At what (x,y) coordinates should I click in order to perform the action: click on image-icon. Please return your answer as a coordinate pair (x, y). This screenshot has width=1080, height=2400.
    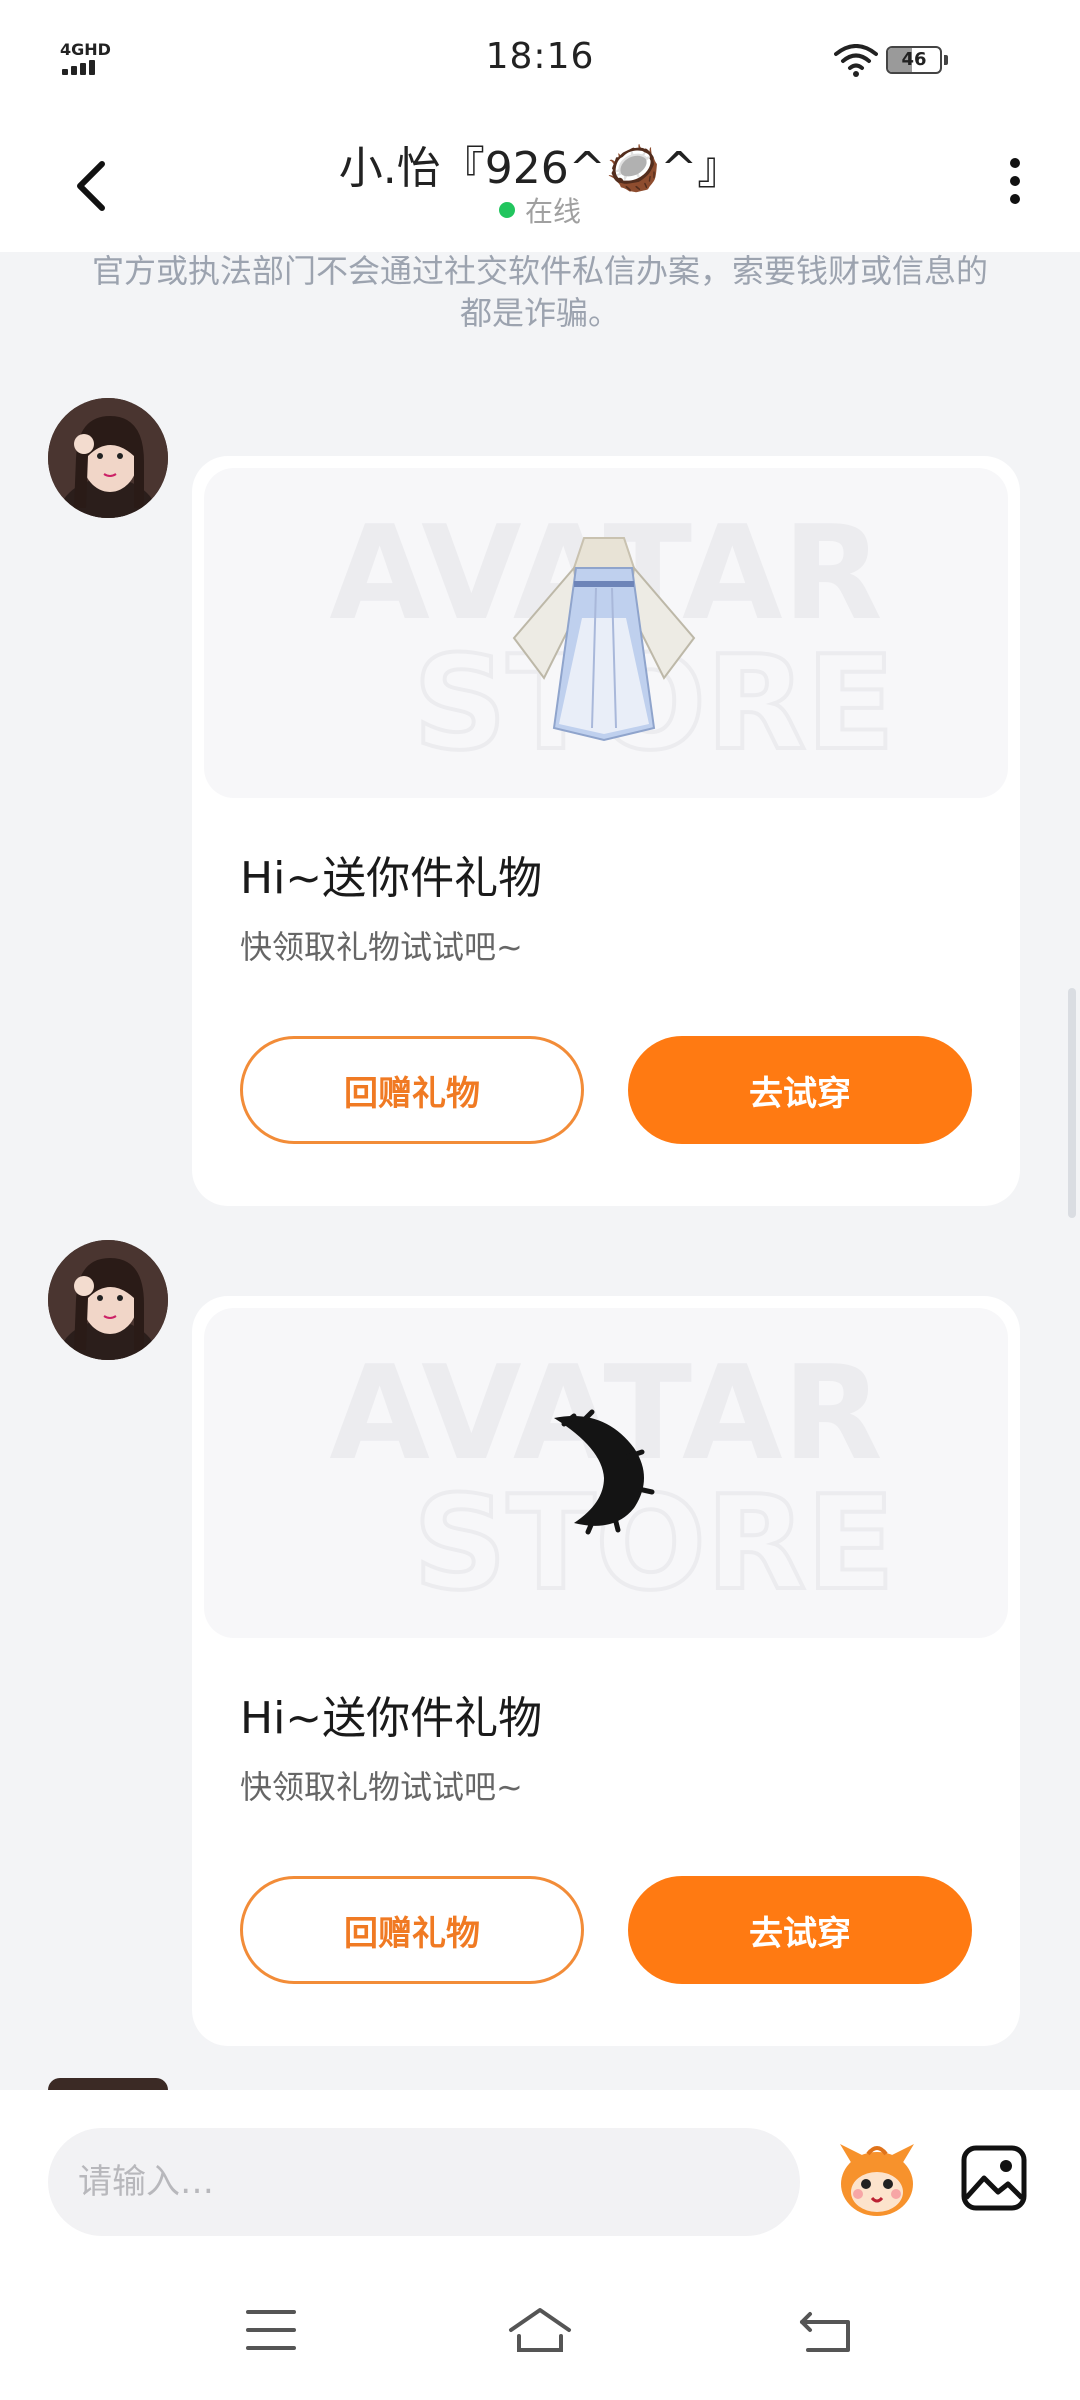
    Looking at the image, I should click on (994, 2178).